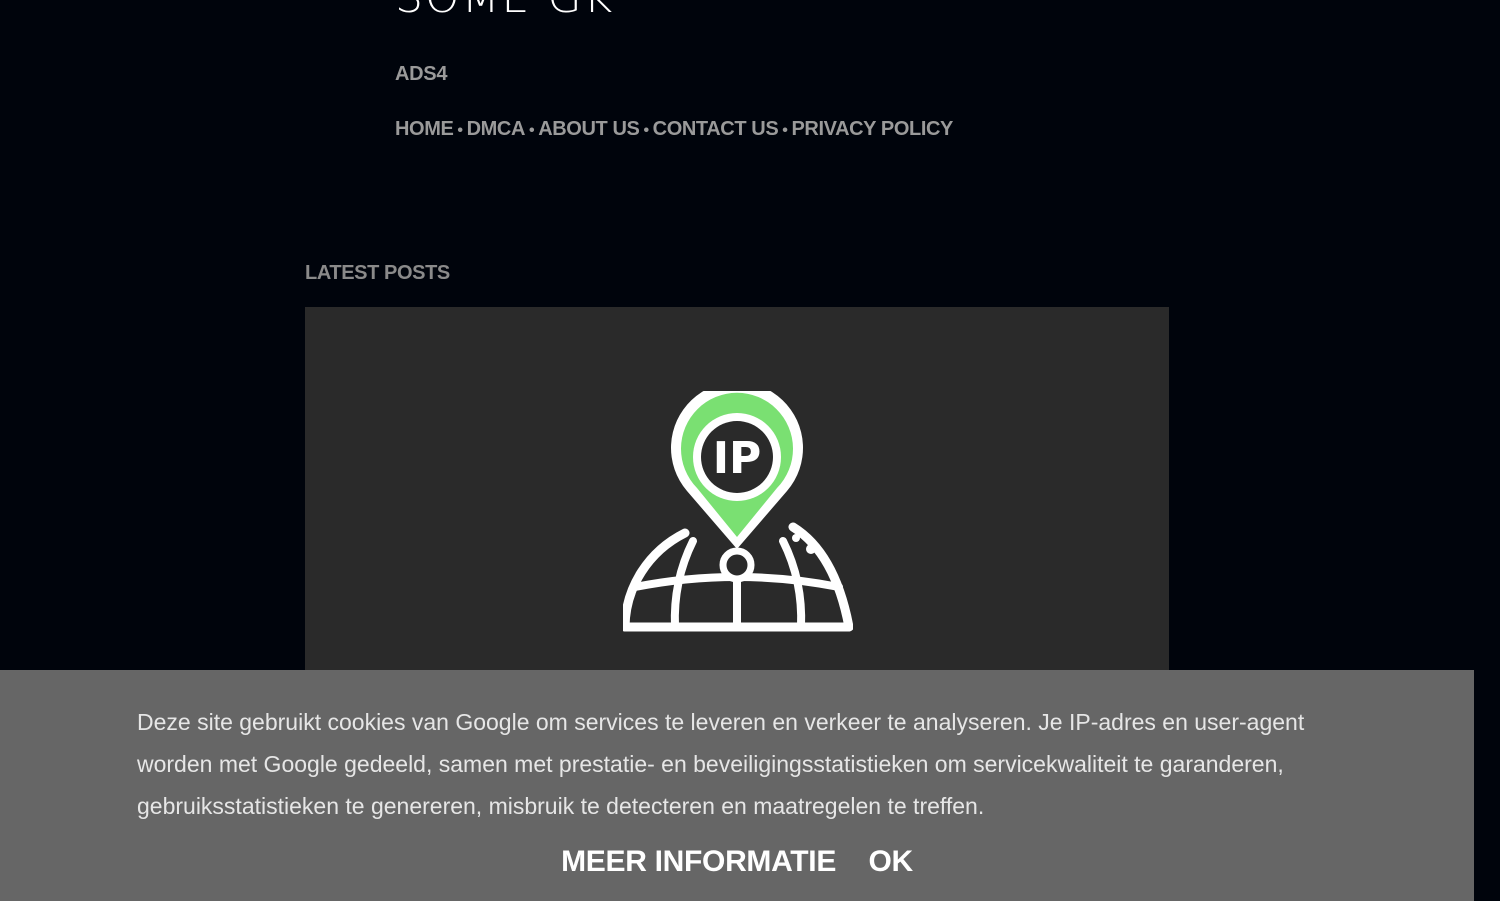 The image size is (1500, 901). I want to click on ok-button: OK, so click(890, 862).